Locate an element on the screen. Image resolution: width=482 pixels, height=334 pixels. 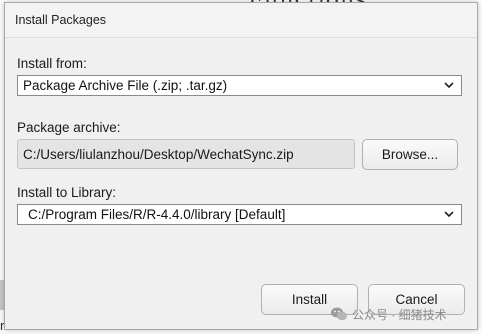
package-archive-label: Package archive: is located at coordinates (69, 127).